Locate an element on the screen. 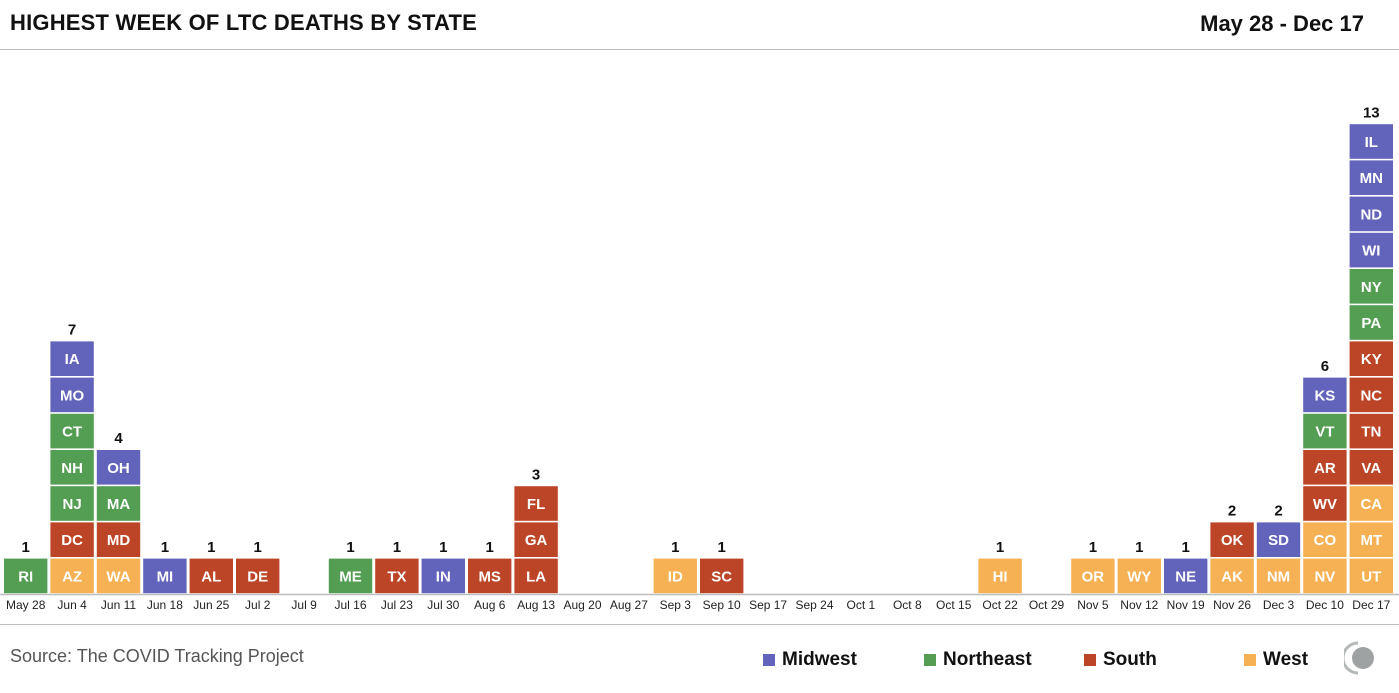  legend-item-midwest: Midwest is located at coordinates (810, 660).